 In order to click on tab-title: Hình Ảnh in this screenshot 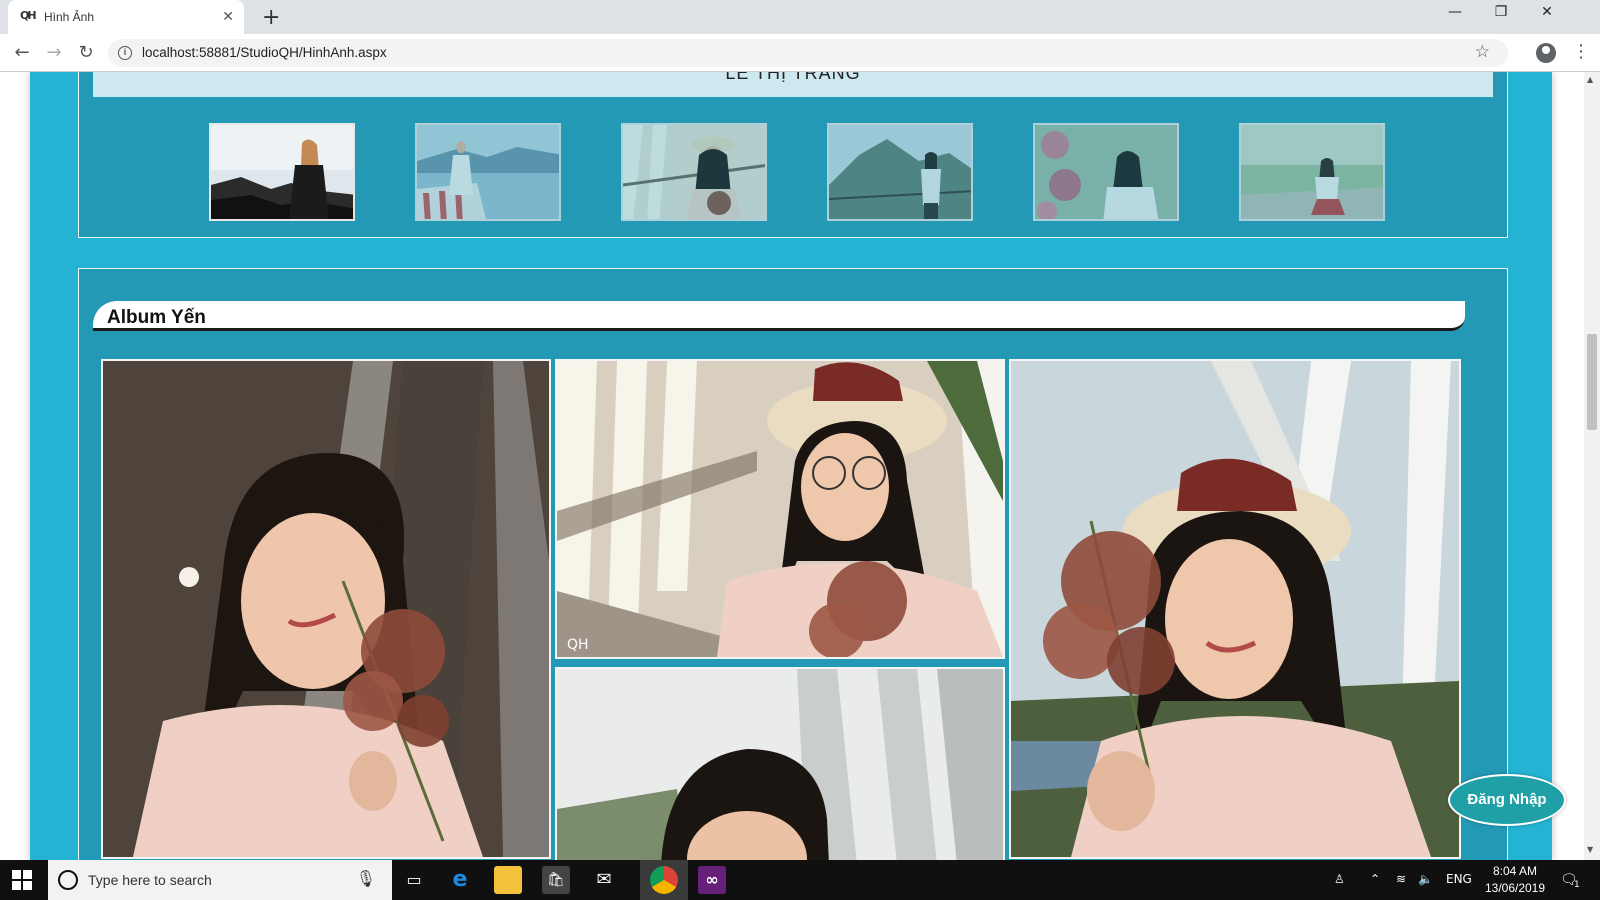, I will do `click(69, 17)`.